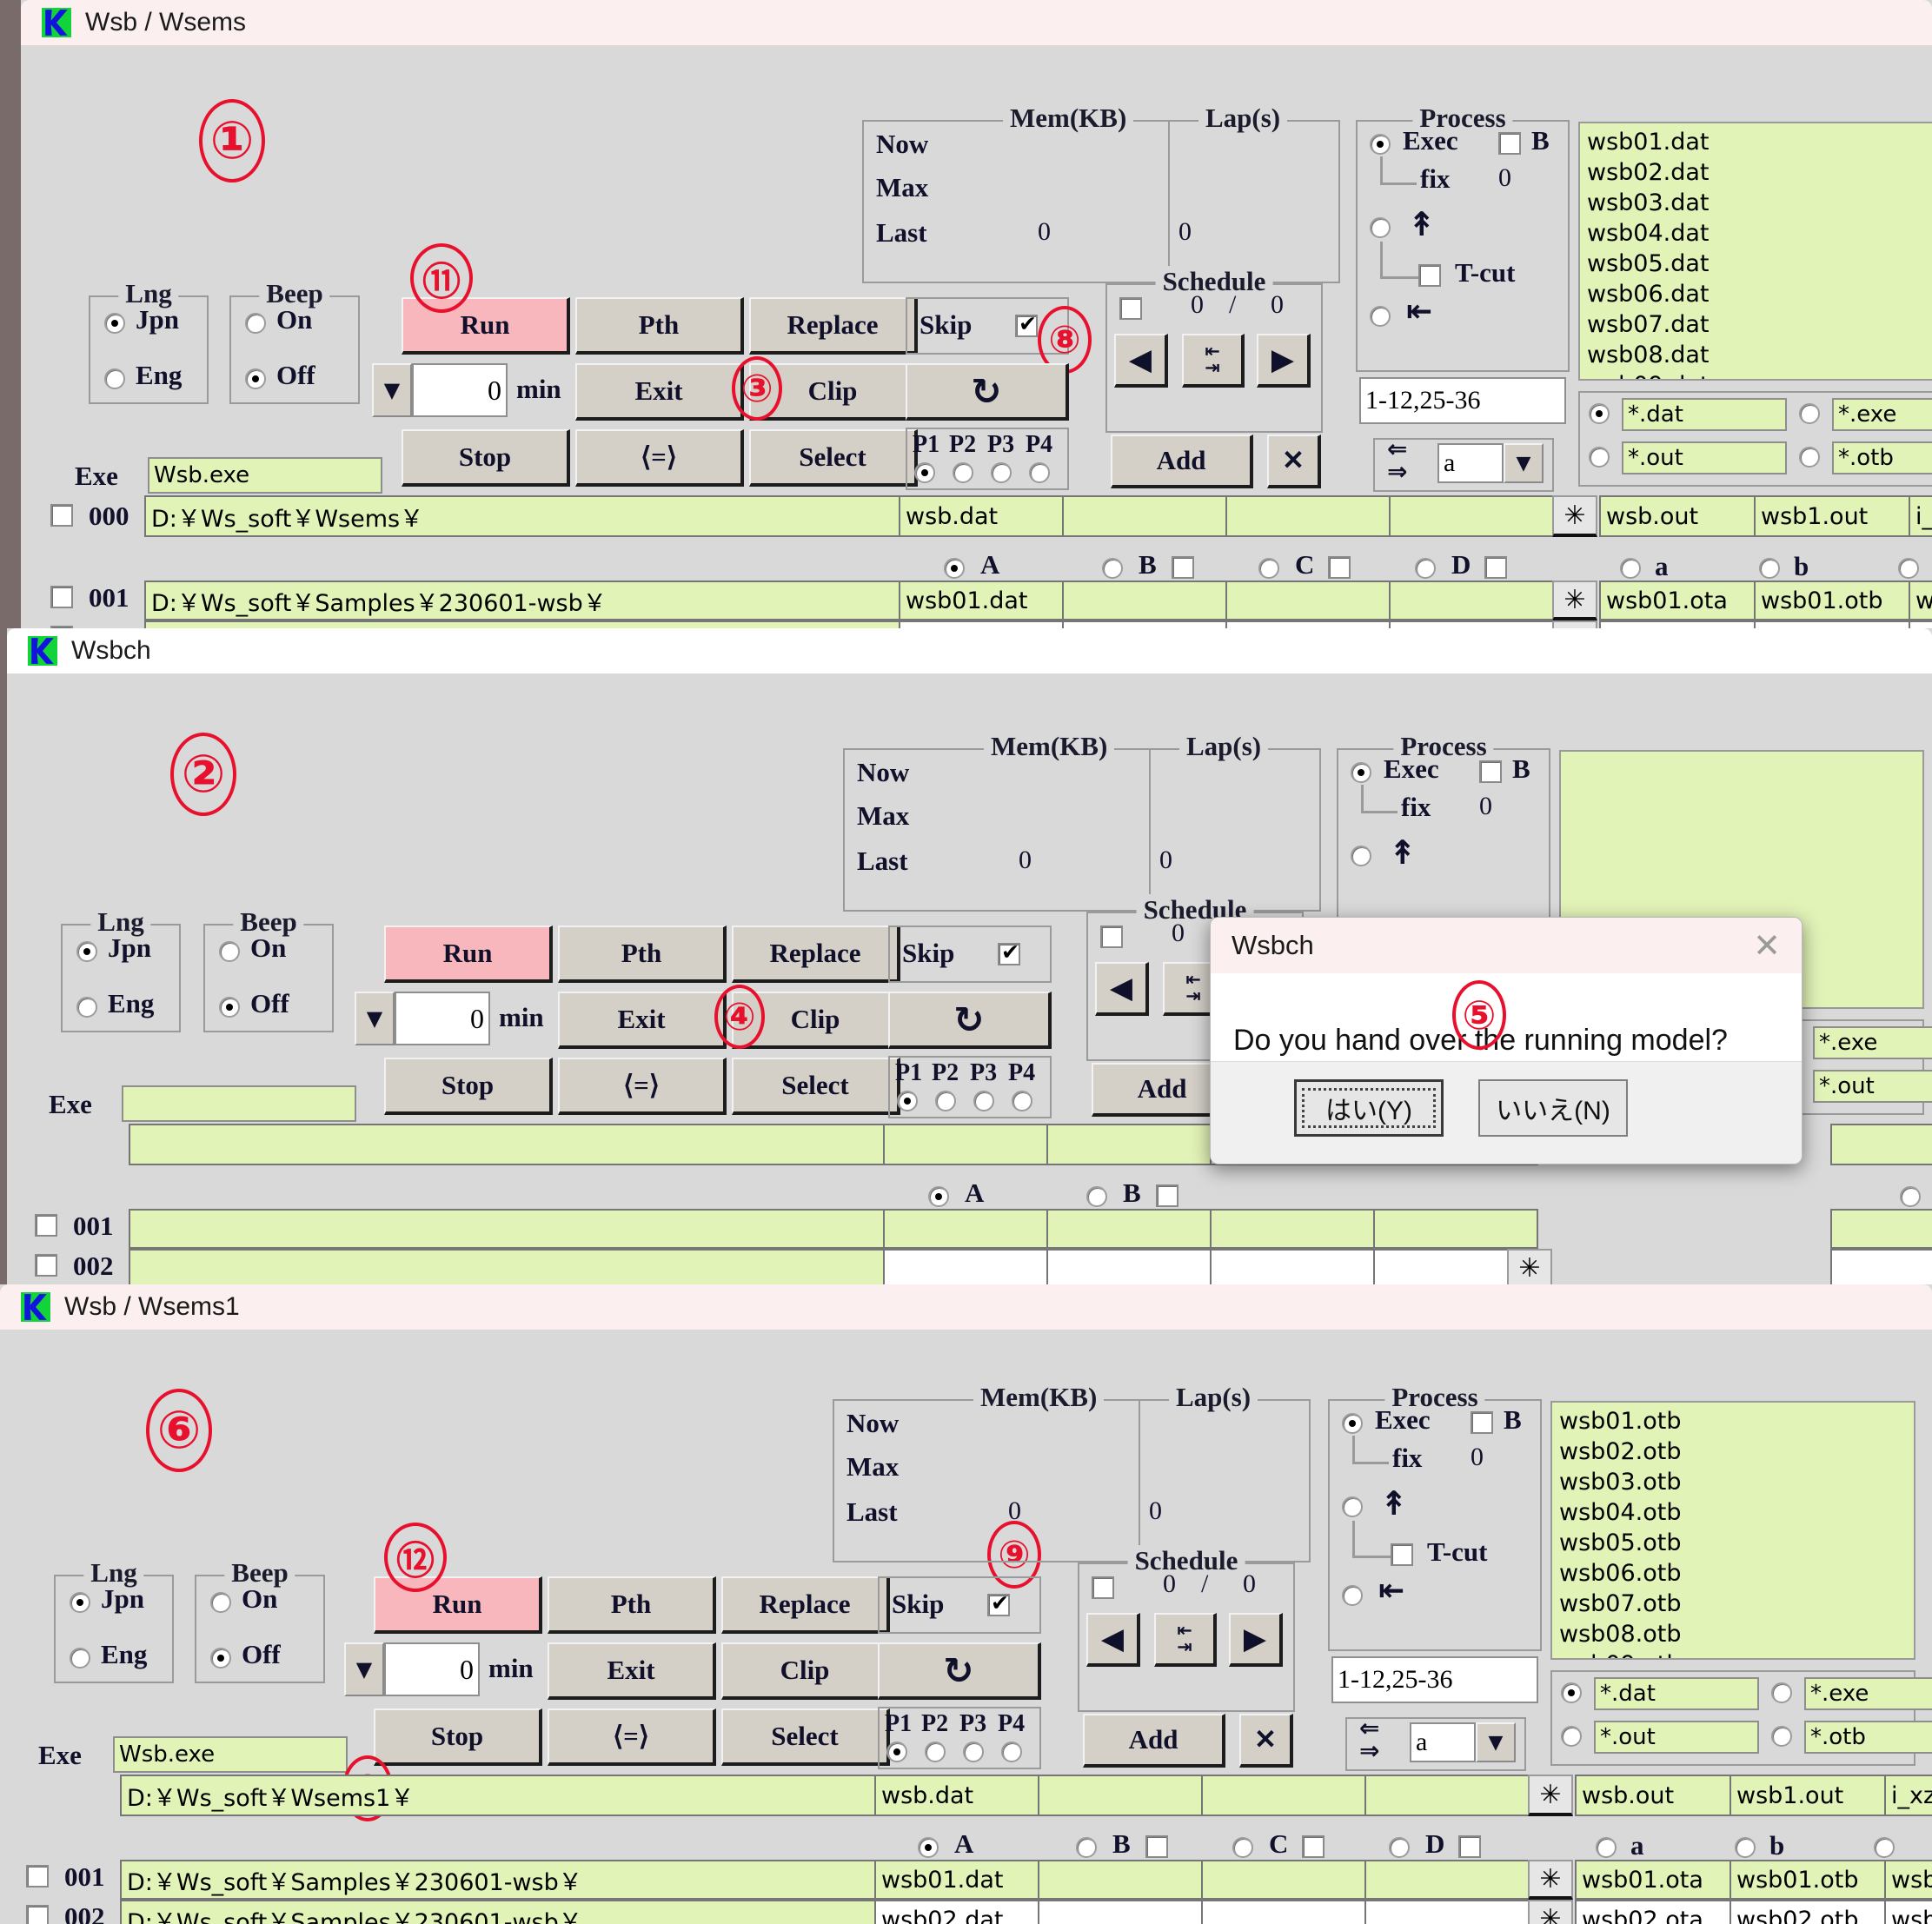 The height and width of the screenshot is (1924, 1932). Describe the element at coordinates (1122, 989) in the screenshot. I see `schedule-prev-button-2: ◀` at that location.